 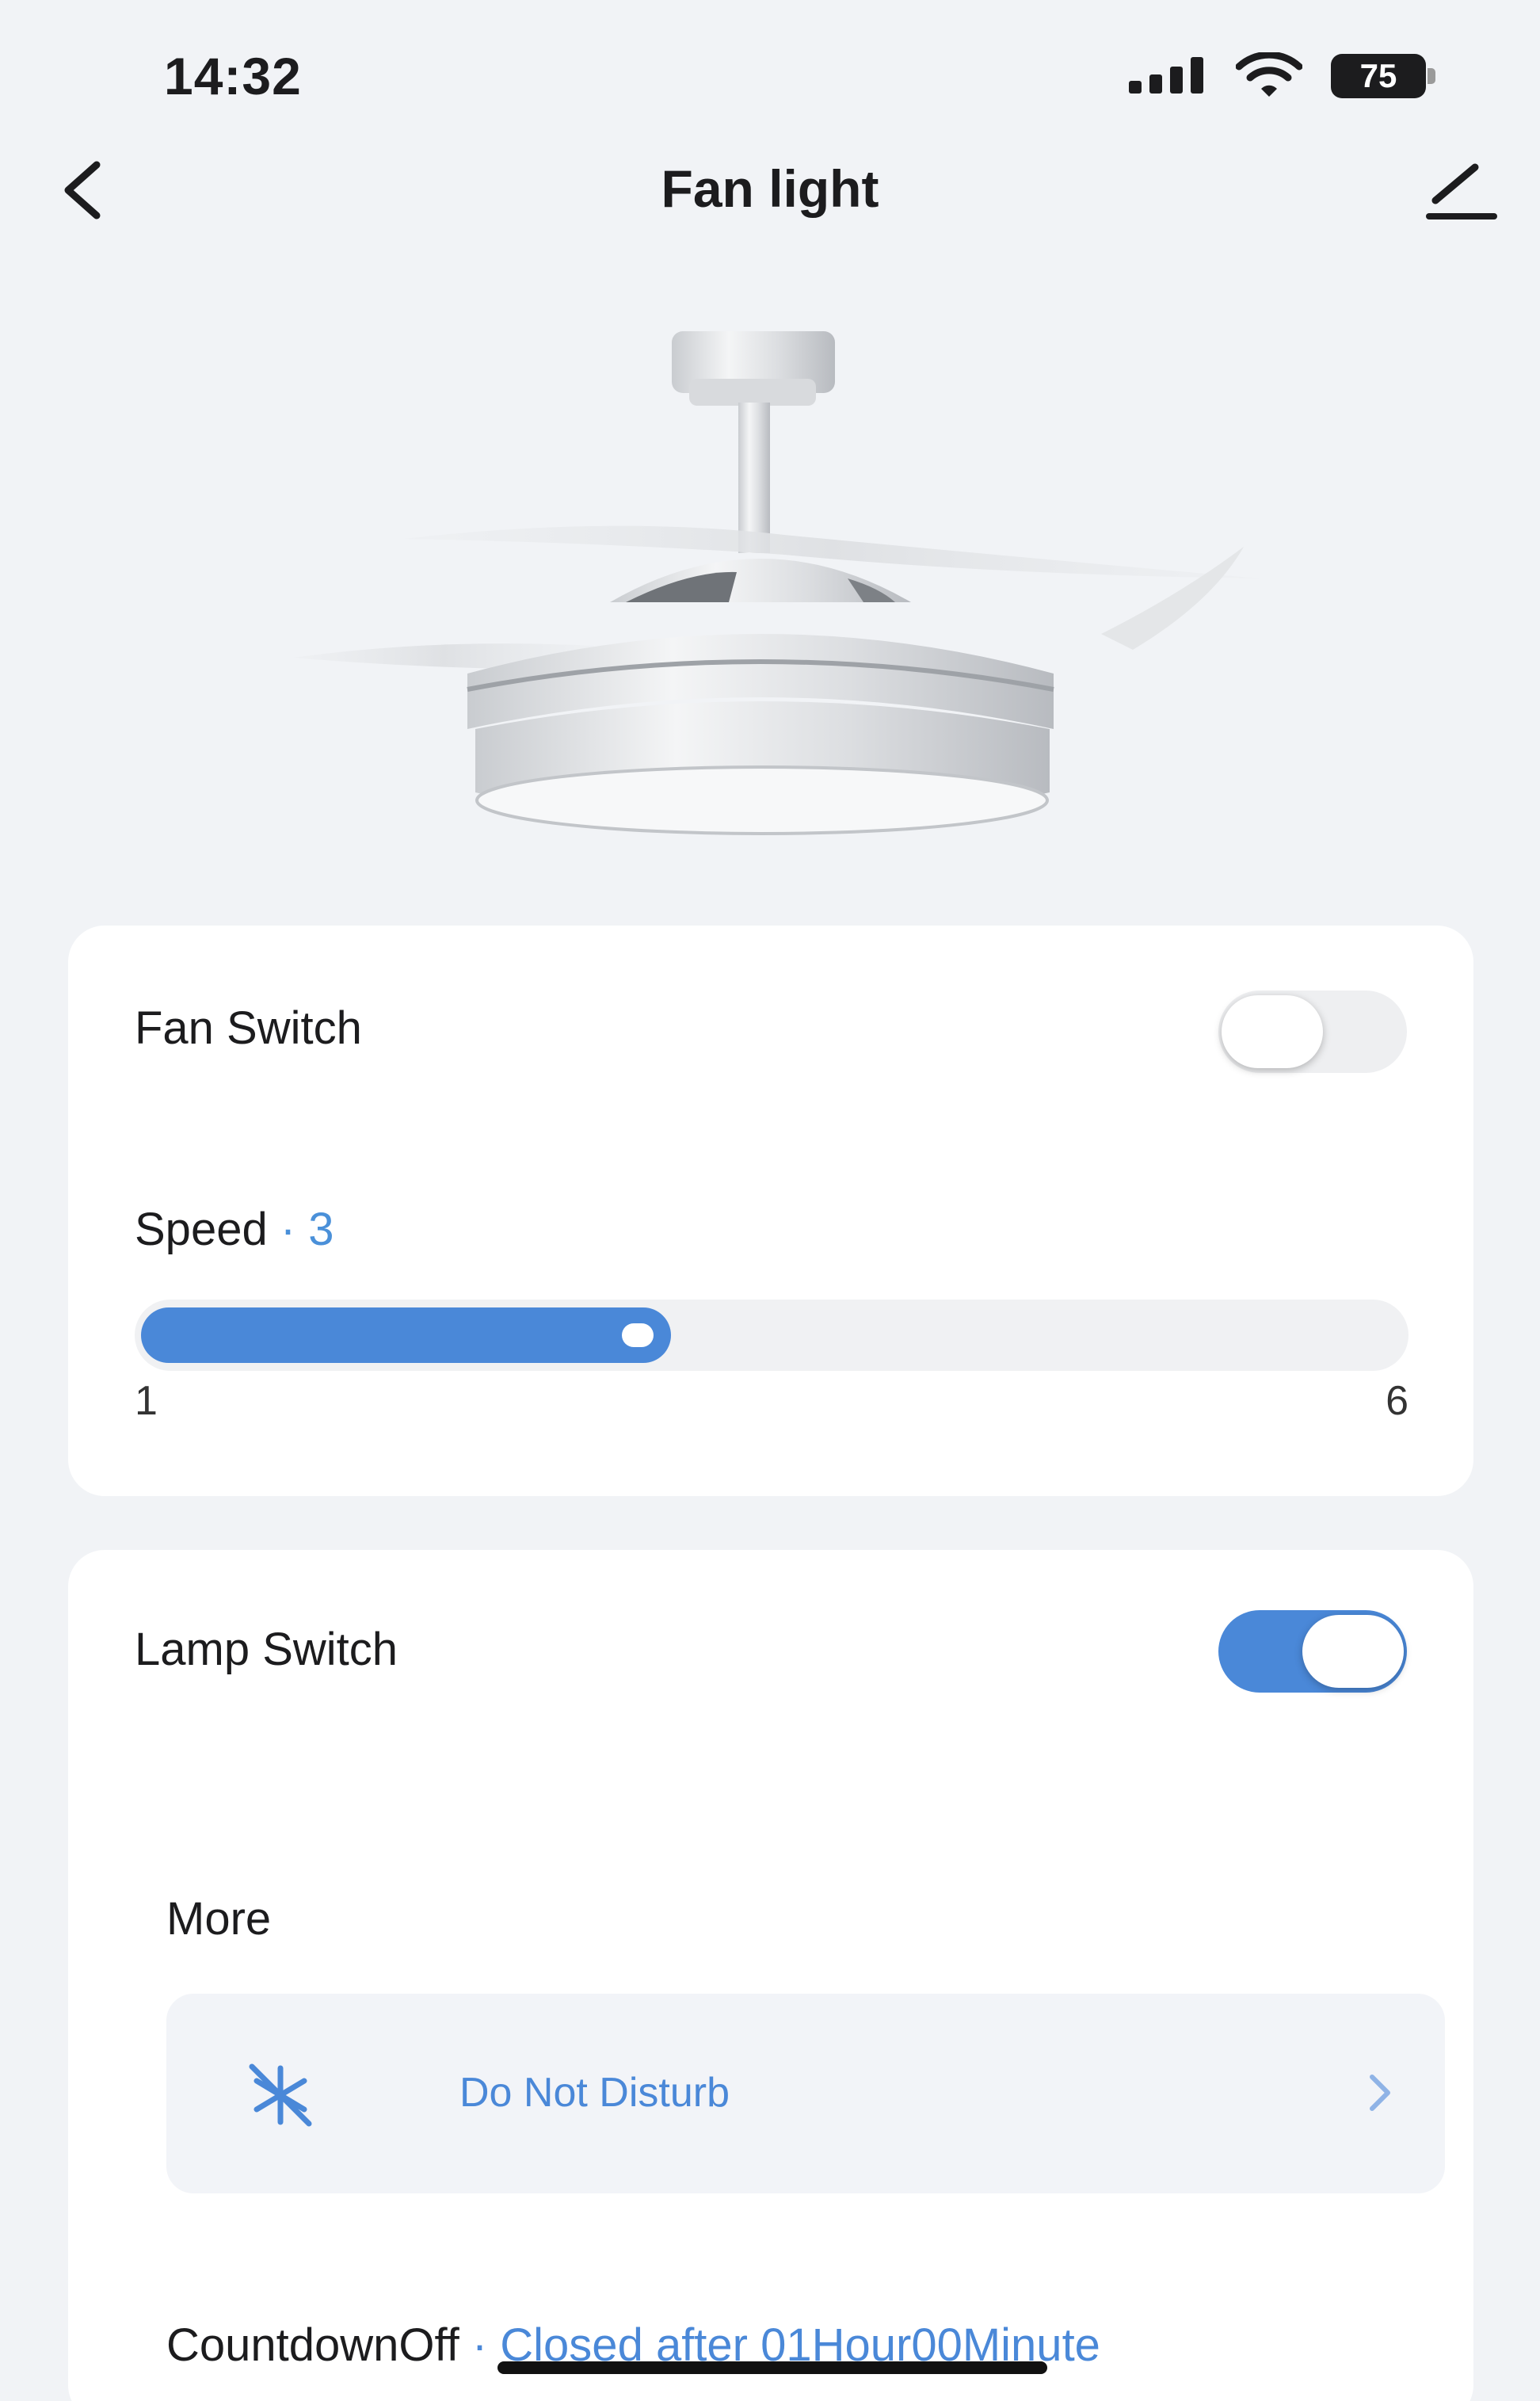 What do you see at coordinates (1461, 191) in the screenshot?
I see `pencil-icon` at bounding box center [1461, 191].